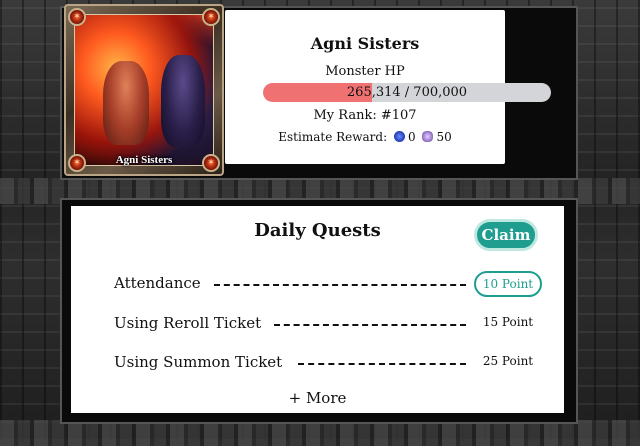 The height and width of the screenshot is (446, 640). Describe the element at coordinates (506, 235) in the screenshot. I see `claim-button: Claim` at that location.